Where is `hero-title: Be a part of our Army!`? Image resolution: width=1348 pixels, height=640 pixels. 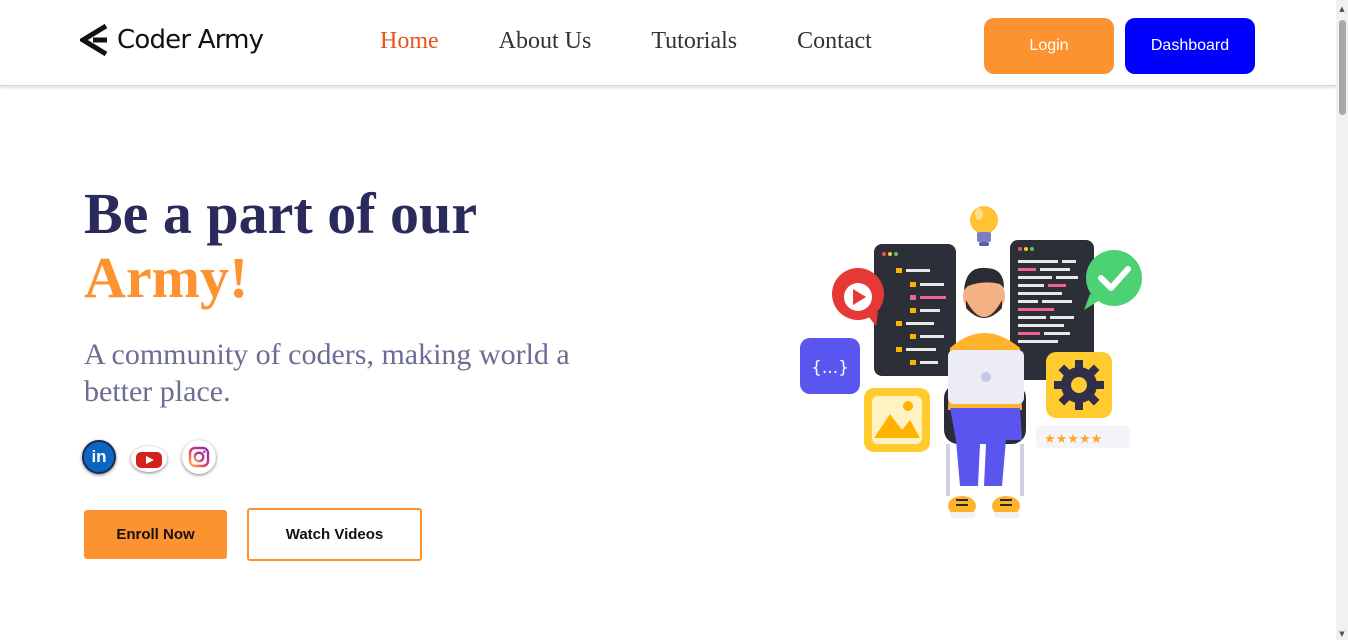
hero-title: Be a part of our Army! is located at coordinates (280, 246).